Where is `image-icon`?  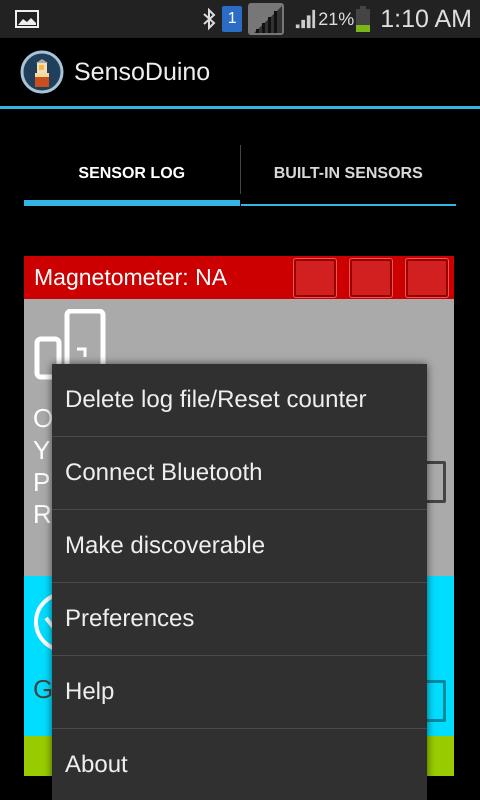
image-icon is located at coordinates (27, 19).